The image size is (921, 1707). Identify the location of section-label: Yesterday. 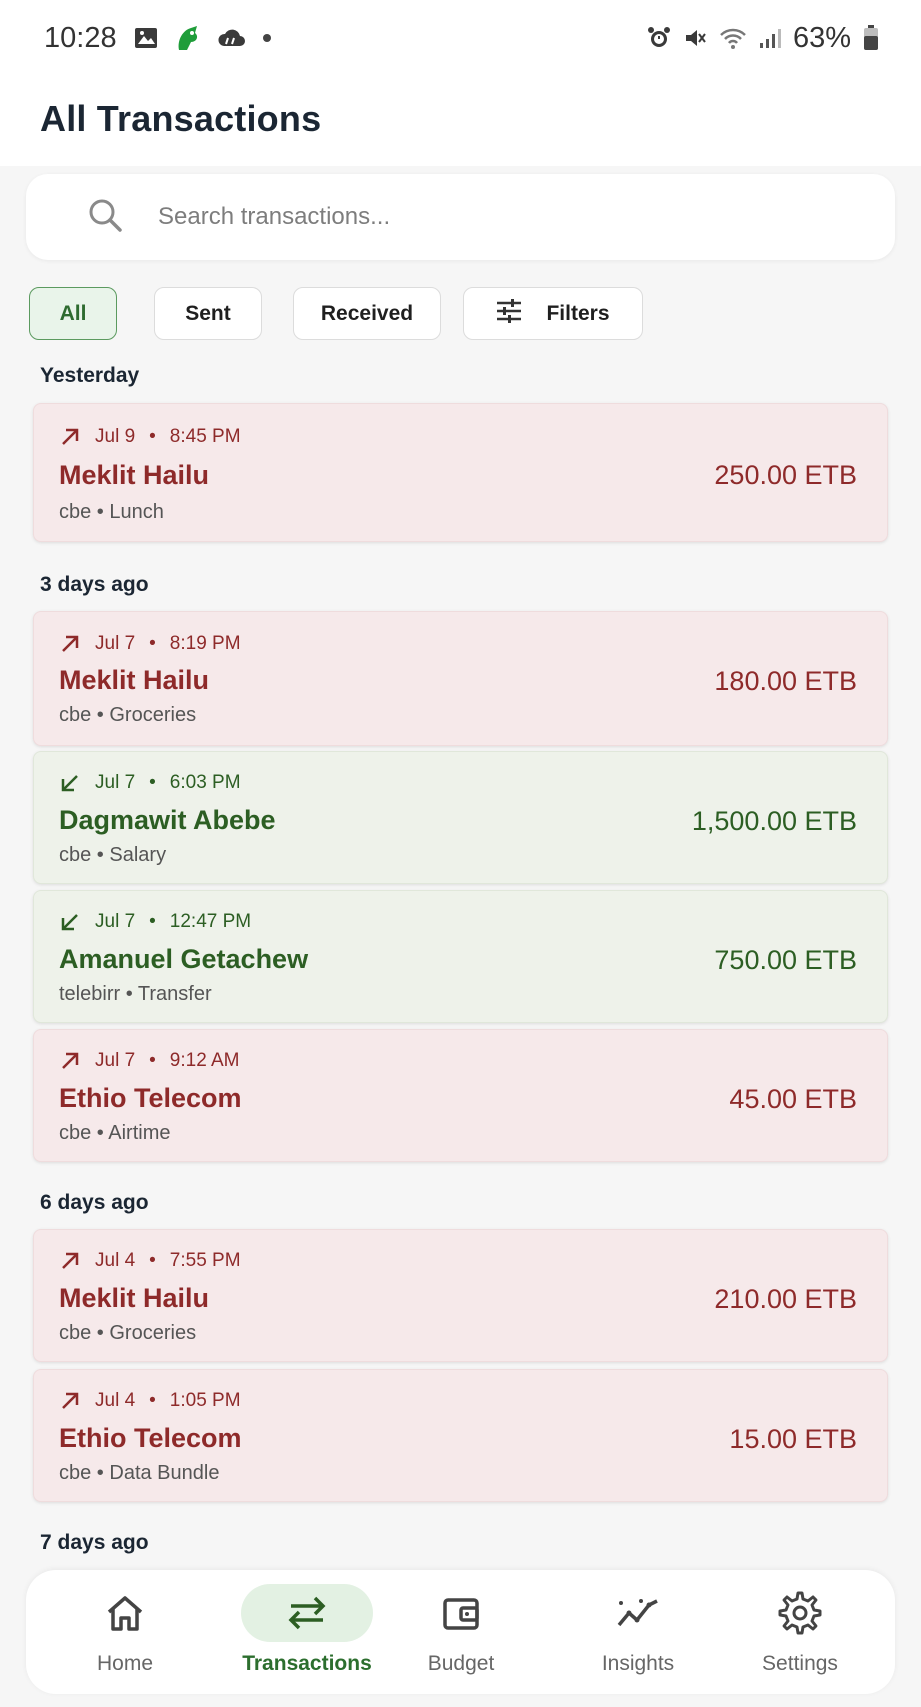
(90, 375).